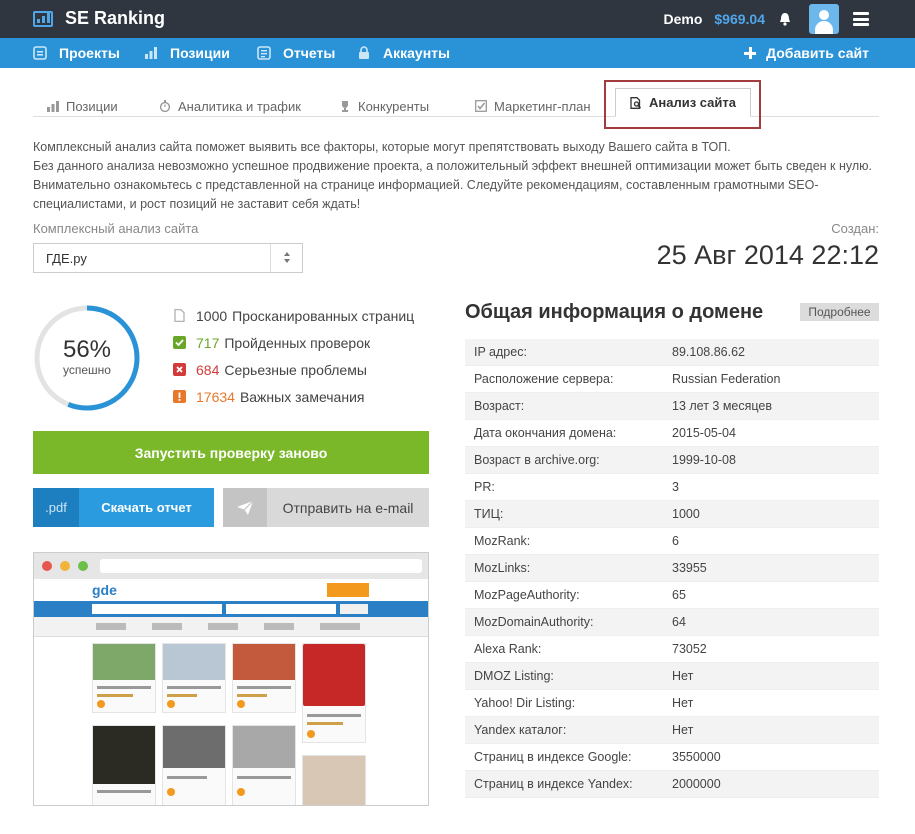 Image resolution: width=915 pixels, height=834 pixels. I want to click on domain-info-key: Дата окончания домена:, so click(545, 433).